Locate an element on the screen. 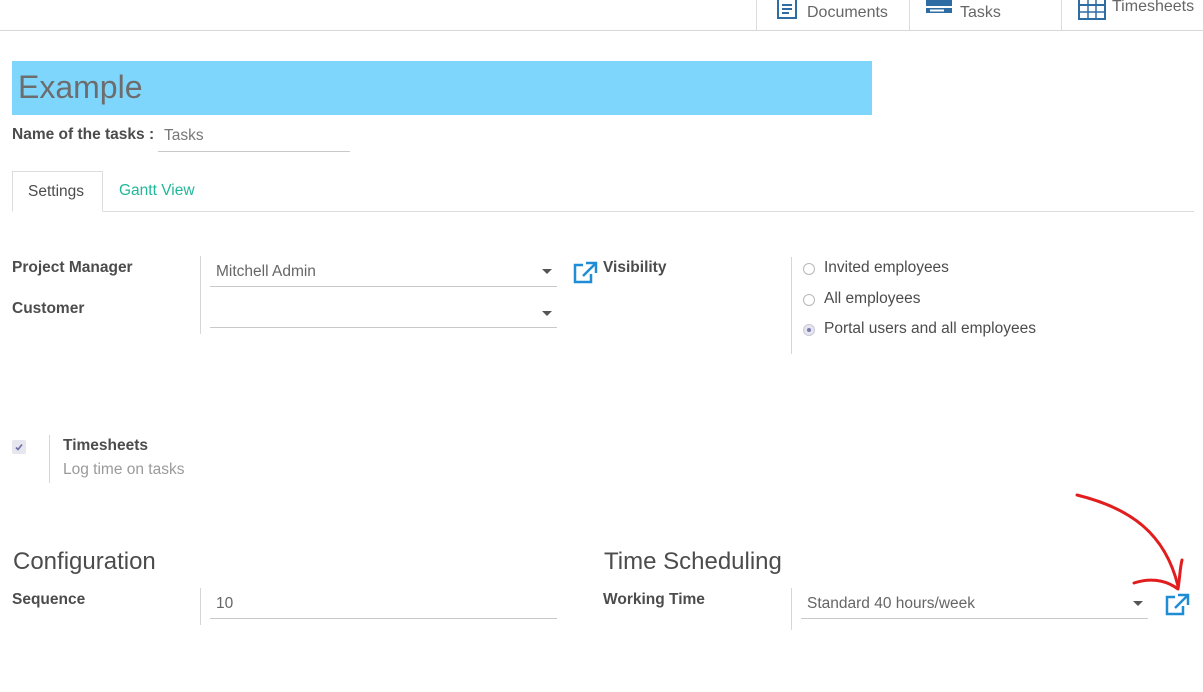 The image size is (1203, 692). timesheets-setting-description: Log time on tasks is located at coordinates (124, 469).